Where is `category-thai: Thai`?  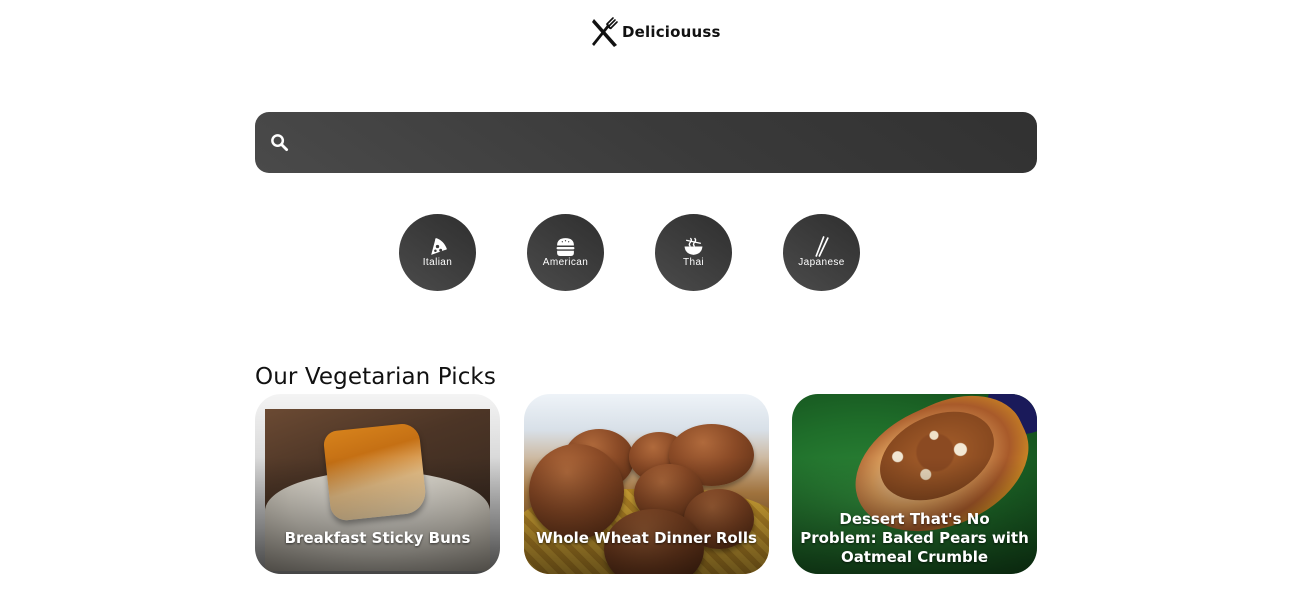 category-thai: Thai is located at coordinates (693, 252).